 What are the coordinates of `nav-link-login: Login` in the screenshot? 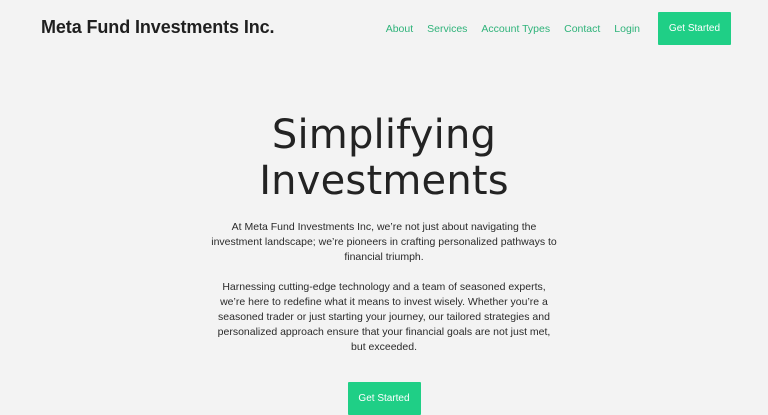 It's located at (627, 29).